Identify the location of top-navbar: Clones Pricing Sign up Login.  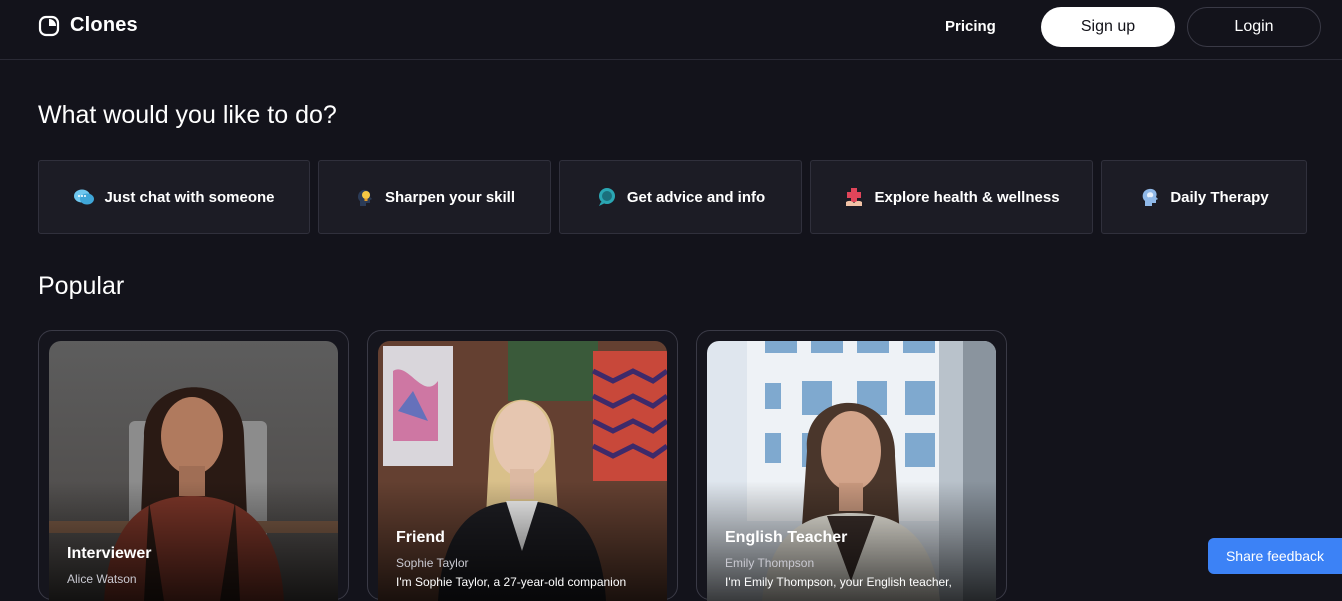
(671, 30).